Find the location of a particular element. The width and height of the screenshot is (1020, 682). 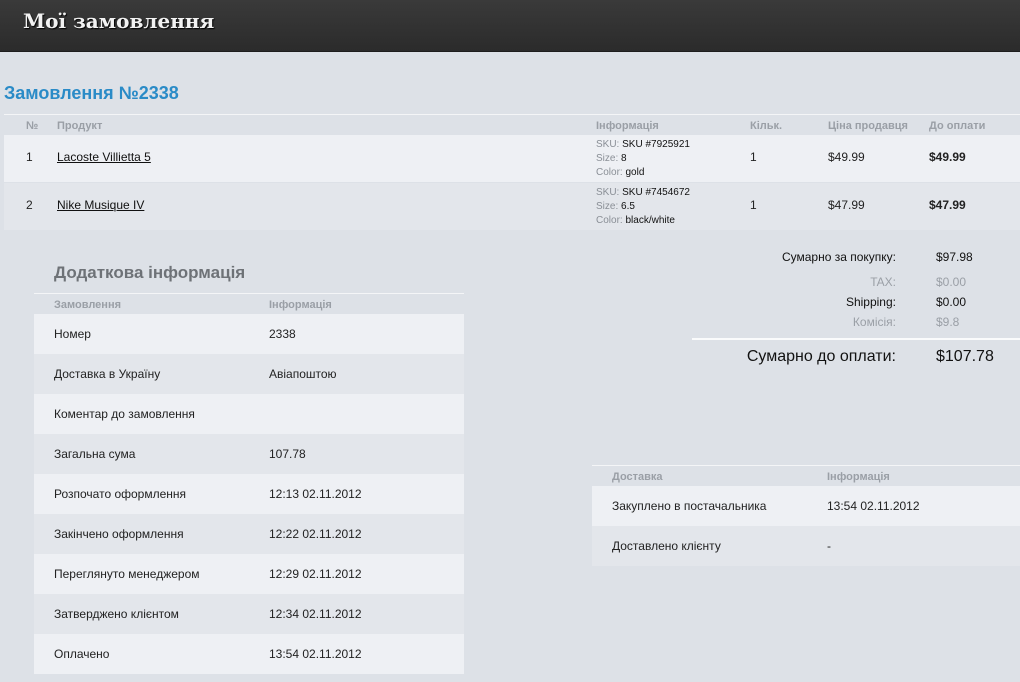

info-key: Коментар до замовлення is located at coordinates (124, 414).